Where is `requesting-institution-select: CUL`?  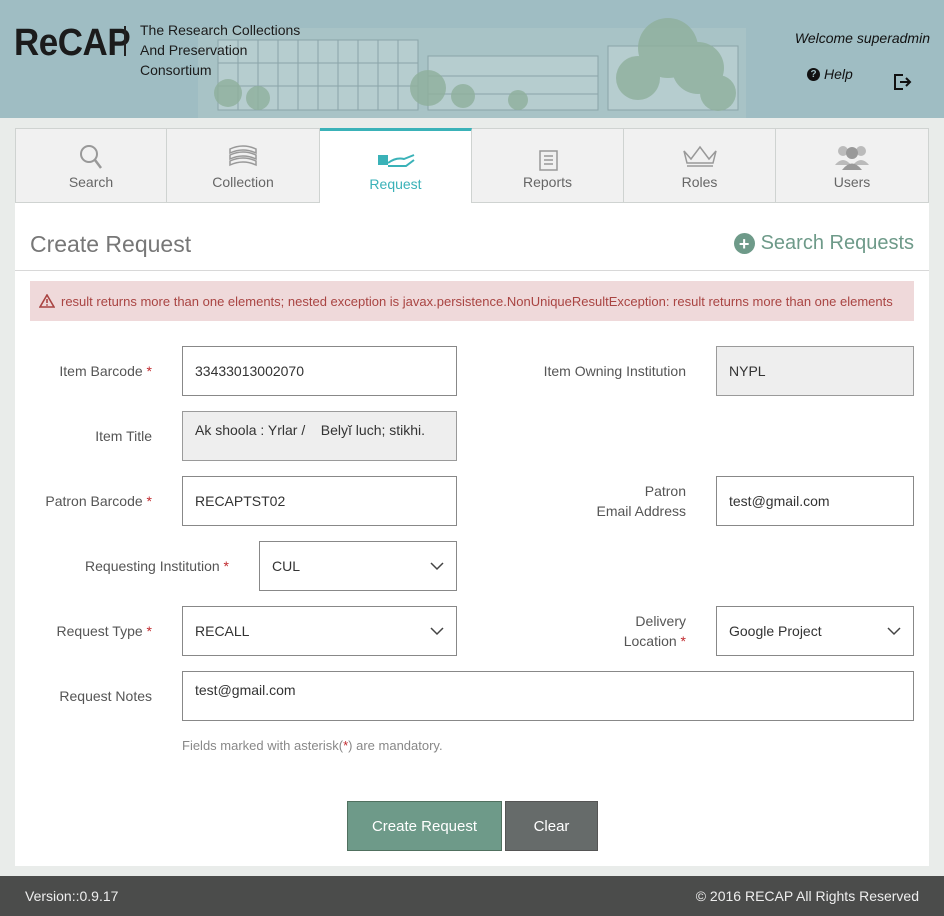 requesting-institution-select: CUL is located at coordinates (358, 566).